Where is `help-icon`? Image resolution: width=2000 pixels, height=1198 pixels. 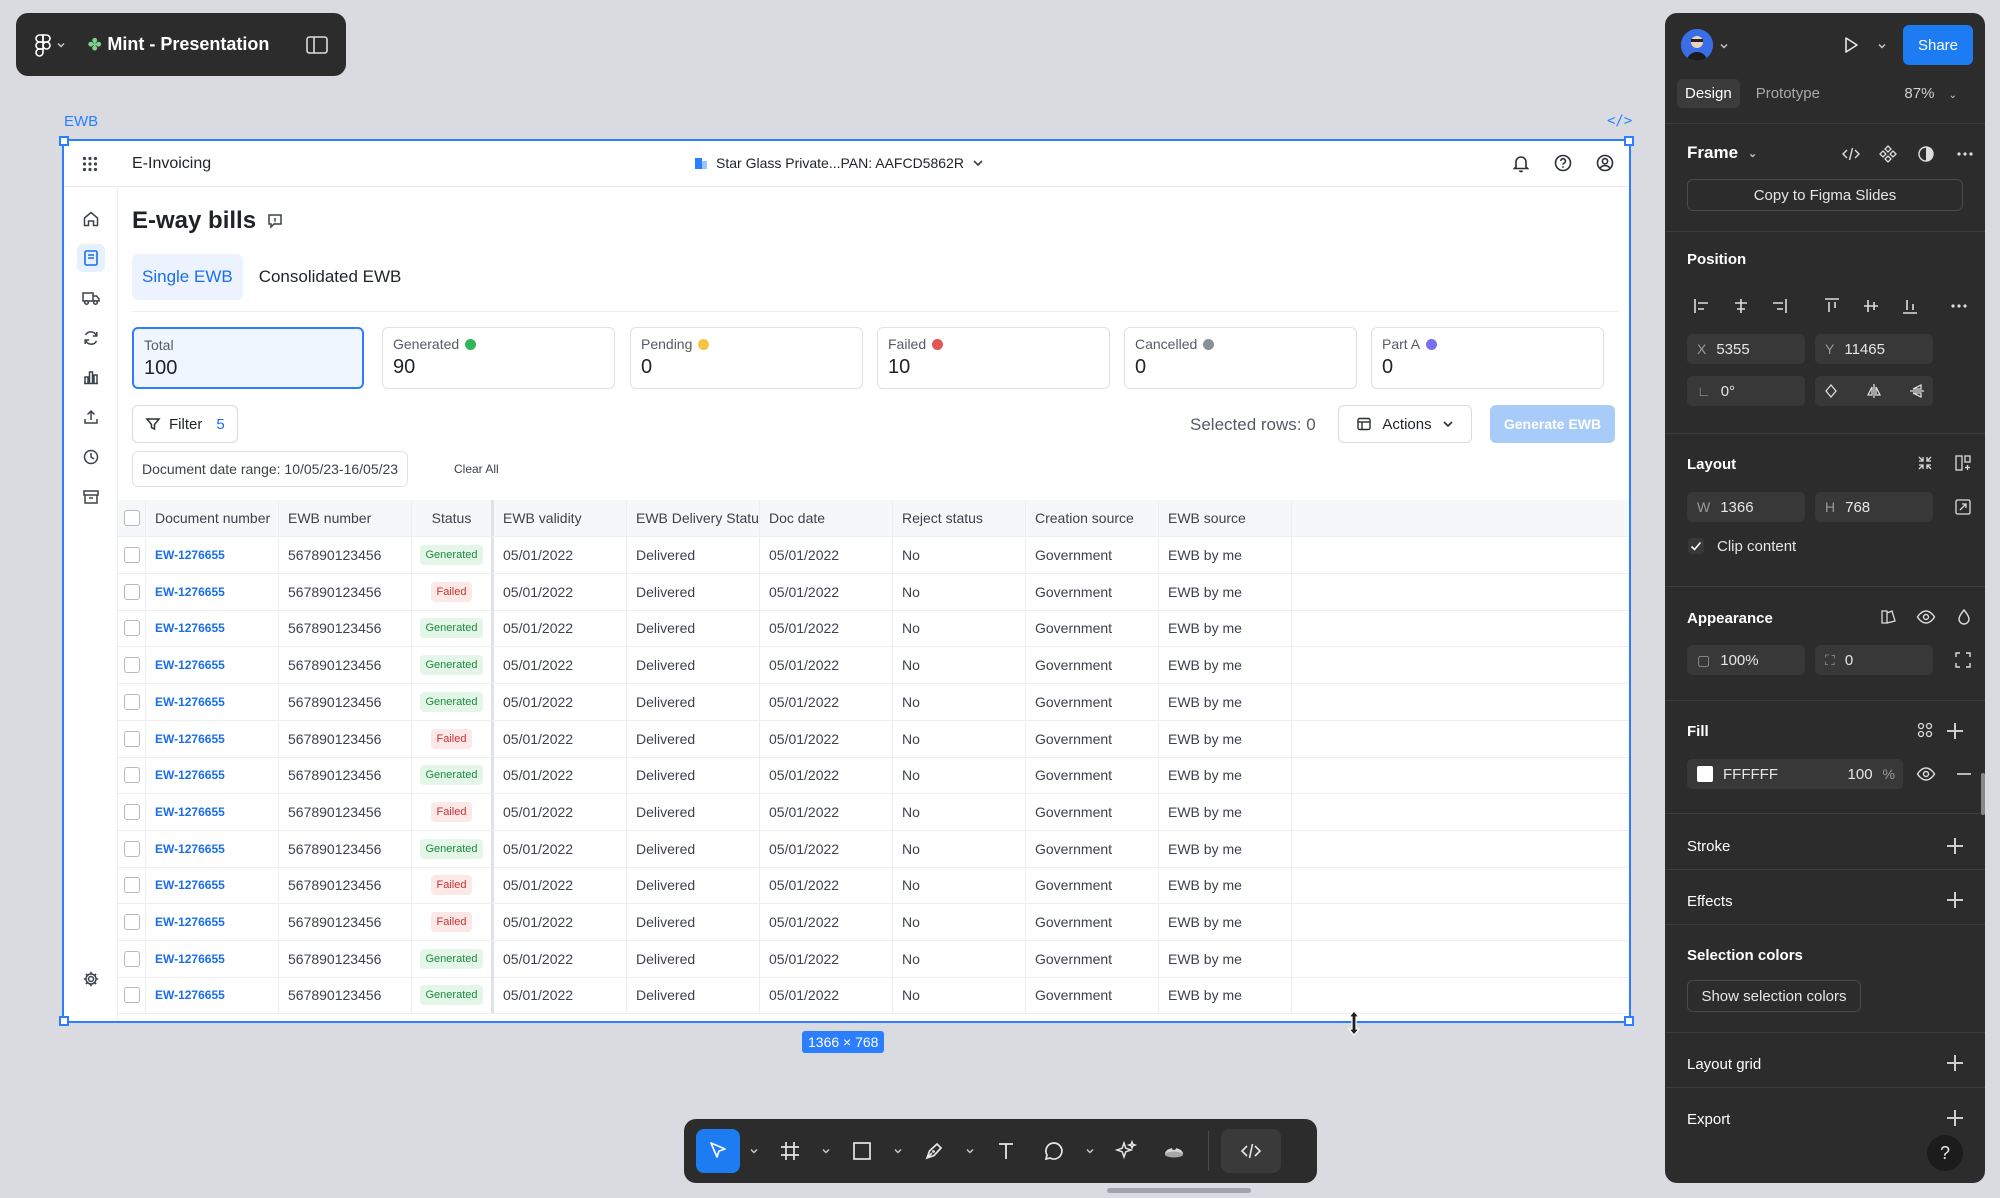 help-icon is located at coordinates (1563, 163).